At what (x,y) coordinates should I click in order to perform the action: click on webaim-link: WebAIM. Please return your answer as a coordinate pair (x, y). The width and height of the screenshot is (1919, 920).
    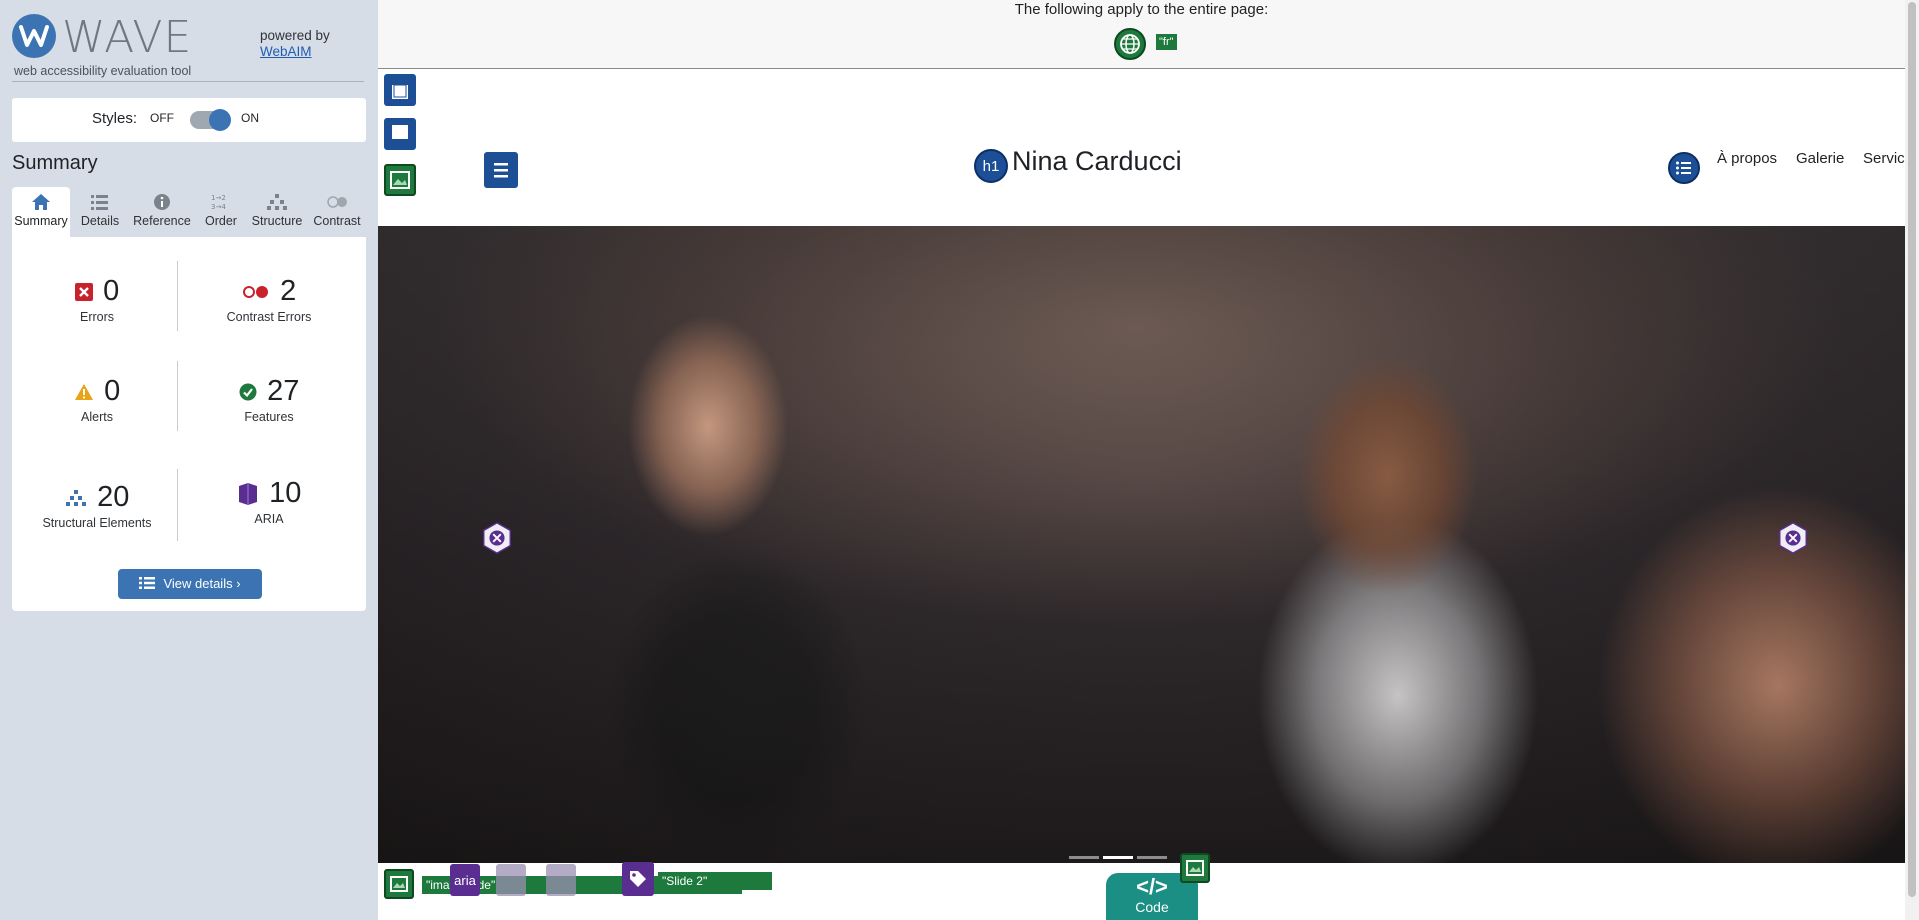
    Looking at the image, I should click on (295, 52).